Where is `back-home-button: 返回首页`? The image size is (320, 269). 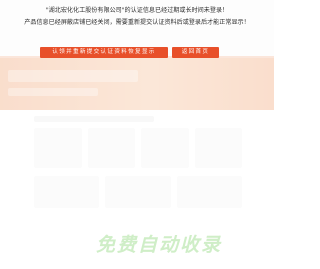 back-home-button: 返回首页 is located at coordinates (195, 52).